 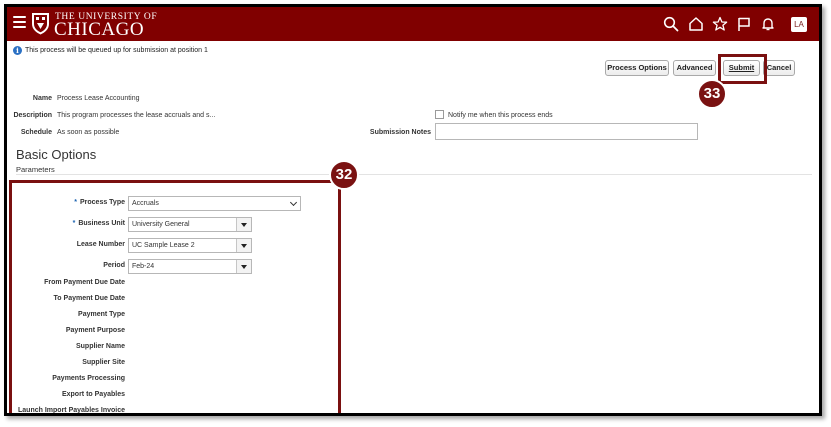 What do you see at coordinates (671, 24) in the screenshot?
I see `search-icon` at bounding box center [671, 24].